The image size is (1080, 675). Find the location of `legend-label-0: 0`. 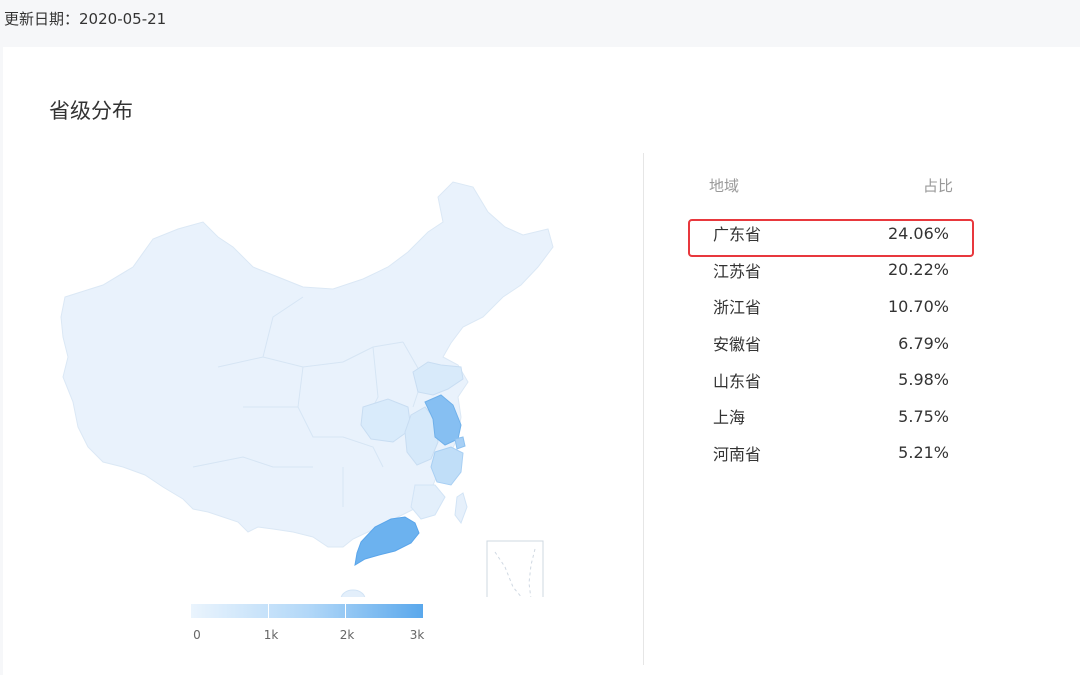

legend-label-0: 0 is located at coordinates (197, 635).